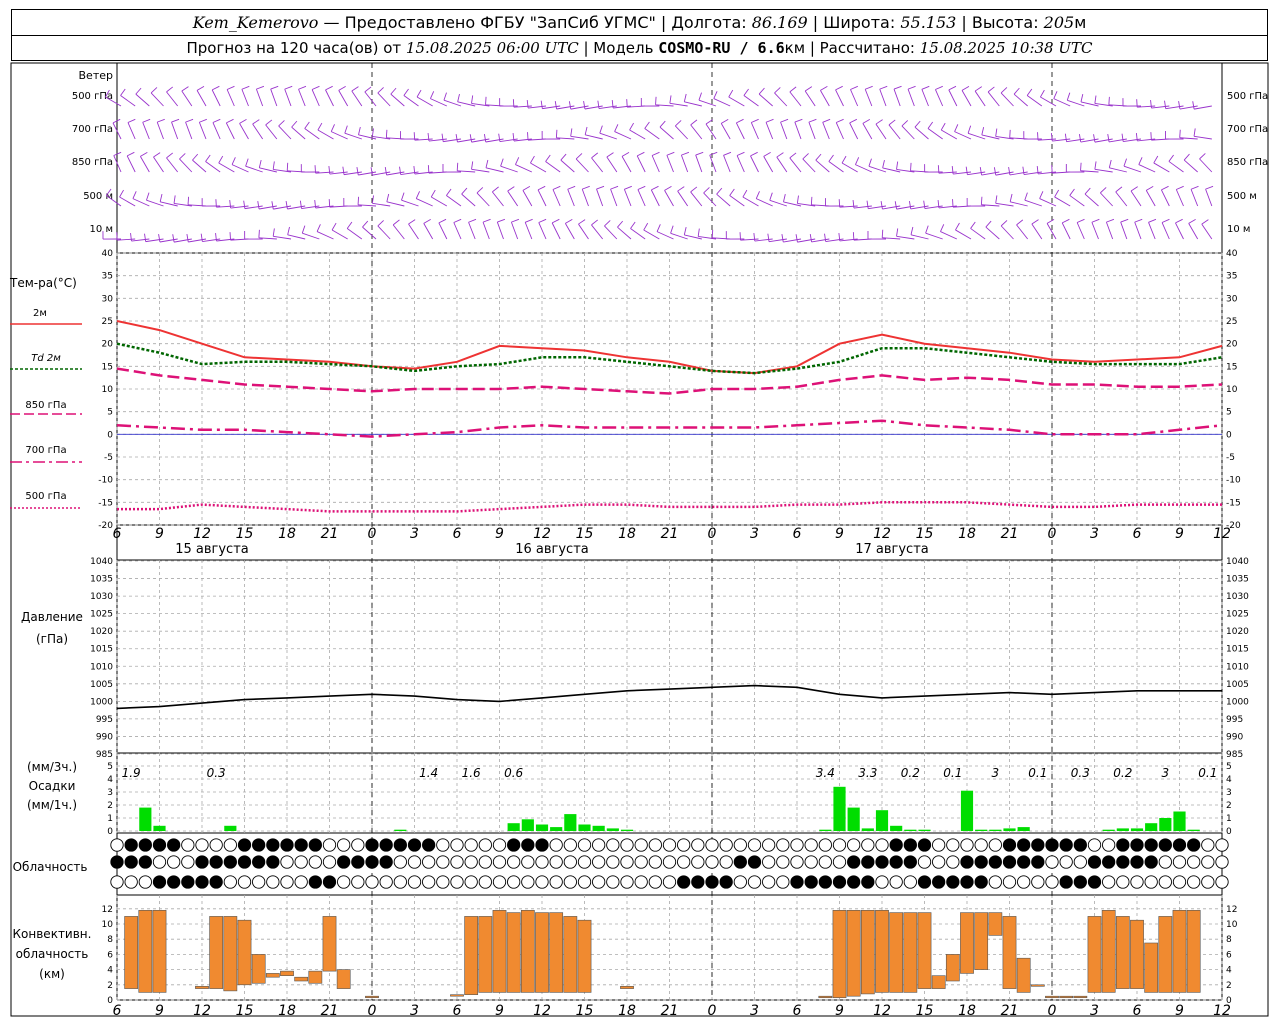  I want to click on time-tick: 6, so click(797, 534).